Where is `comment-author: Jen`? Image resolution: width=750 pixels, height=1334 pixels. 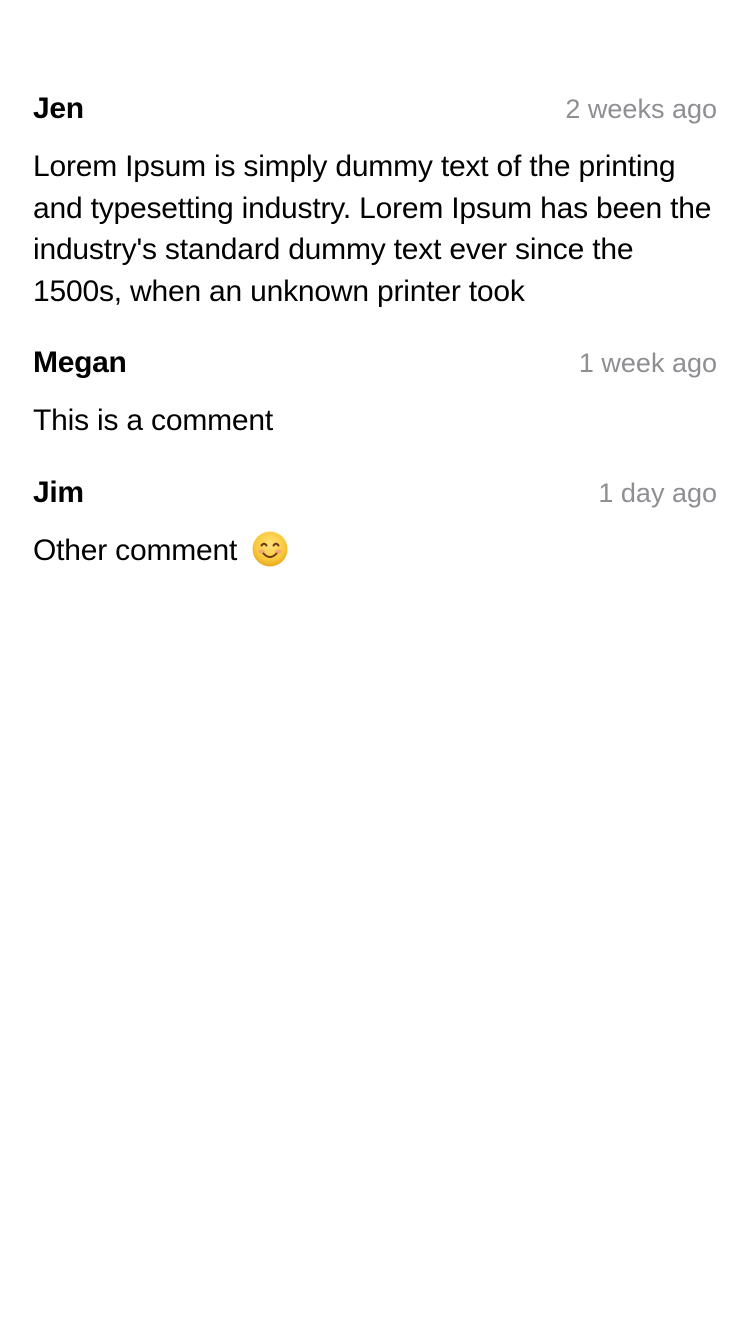 comment-author: Jen is located at coordinates (58, 108).